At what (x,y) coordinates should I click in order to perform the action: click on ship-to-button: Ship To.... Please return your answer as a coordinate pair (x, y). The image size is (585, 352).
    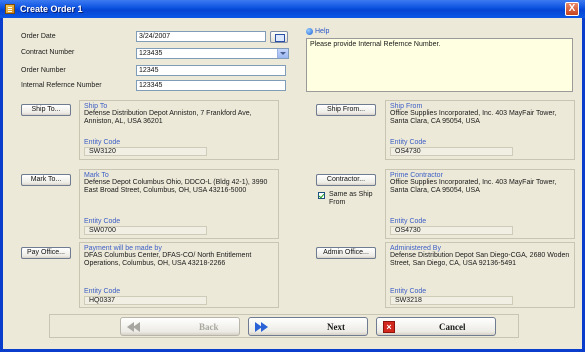
    Looking at the image, I should click on (46, 110).